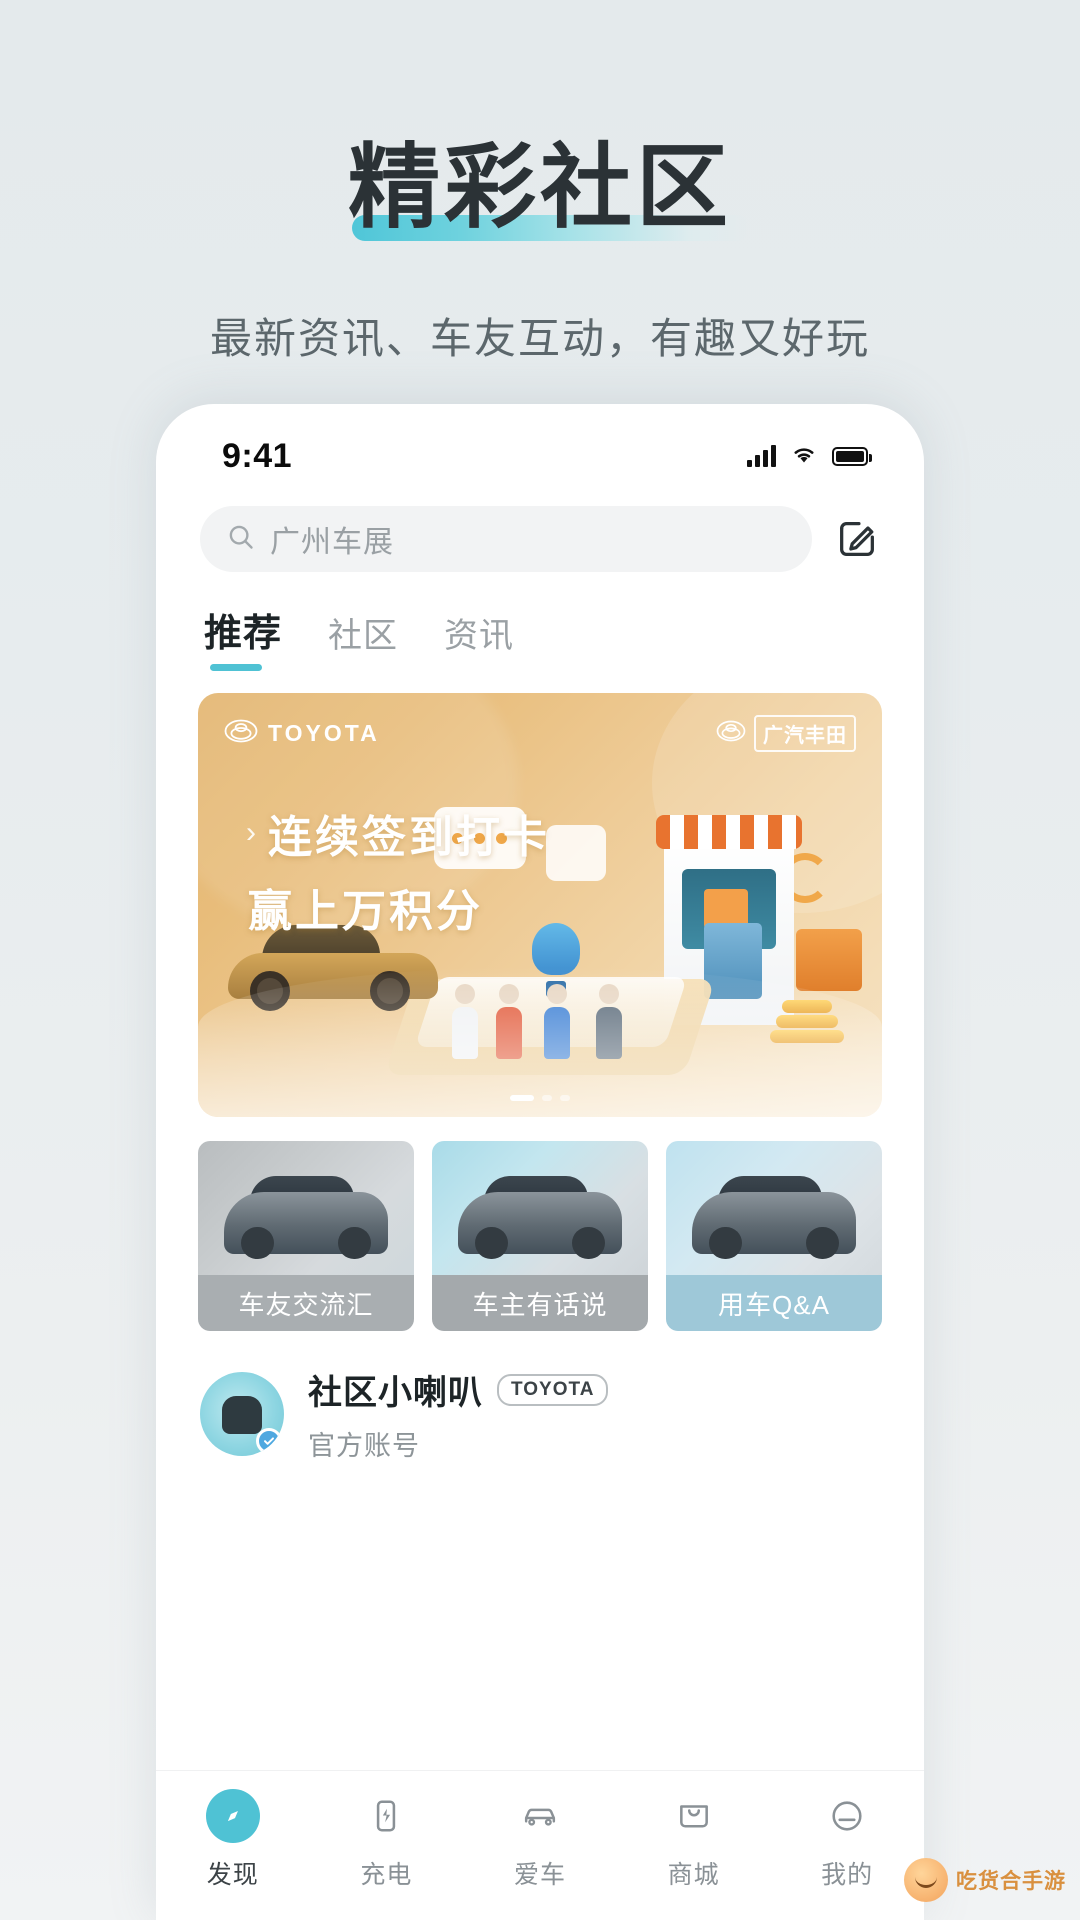  What do you see at coordinates (479, 636) in the screenshot?
I see `tab-news-label: 资讯` at bounding box center [479, 636].